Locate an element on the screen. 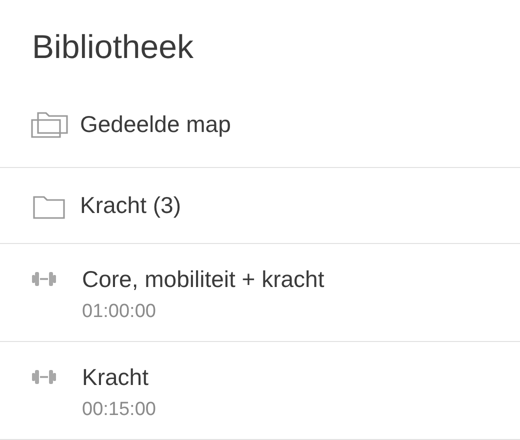  item-duration: 01:00:00 is located at coordinates (119, 312).